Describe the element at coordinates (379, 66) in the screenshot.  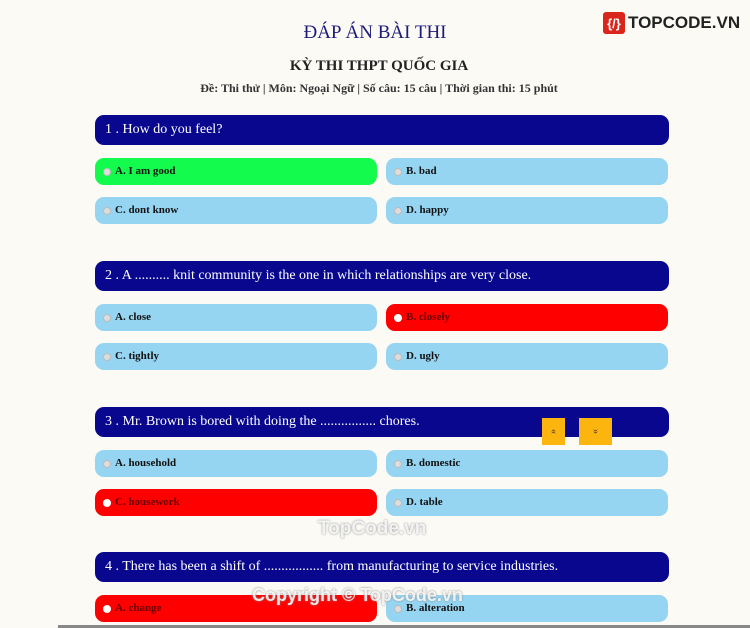
I see `exam-name: KỲ THI THPT QUỐC GIA` at that location.